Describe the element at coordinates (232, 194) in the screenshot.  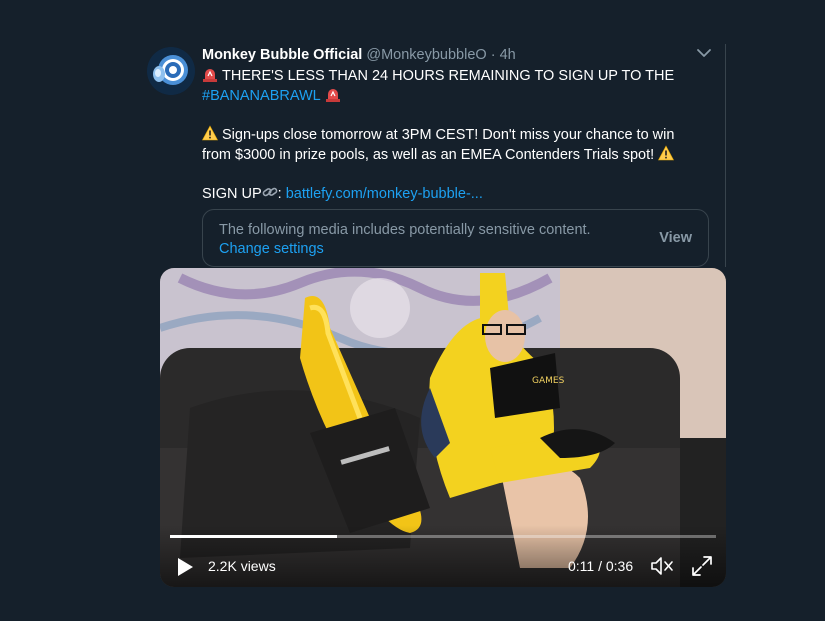
I see `signup-label: SIGN UP` at that location.